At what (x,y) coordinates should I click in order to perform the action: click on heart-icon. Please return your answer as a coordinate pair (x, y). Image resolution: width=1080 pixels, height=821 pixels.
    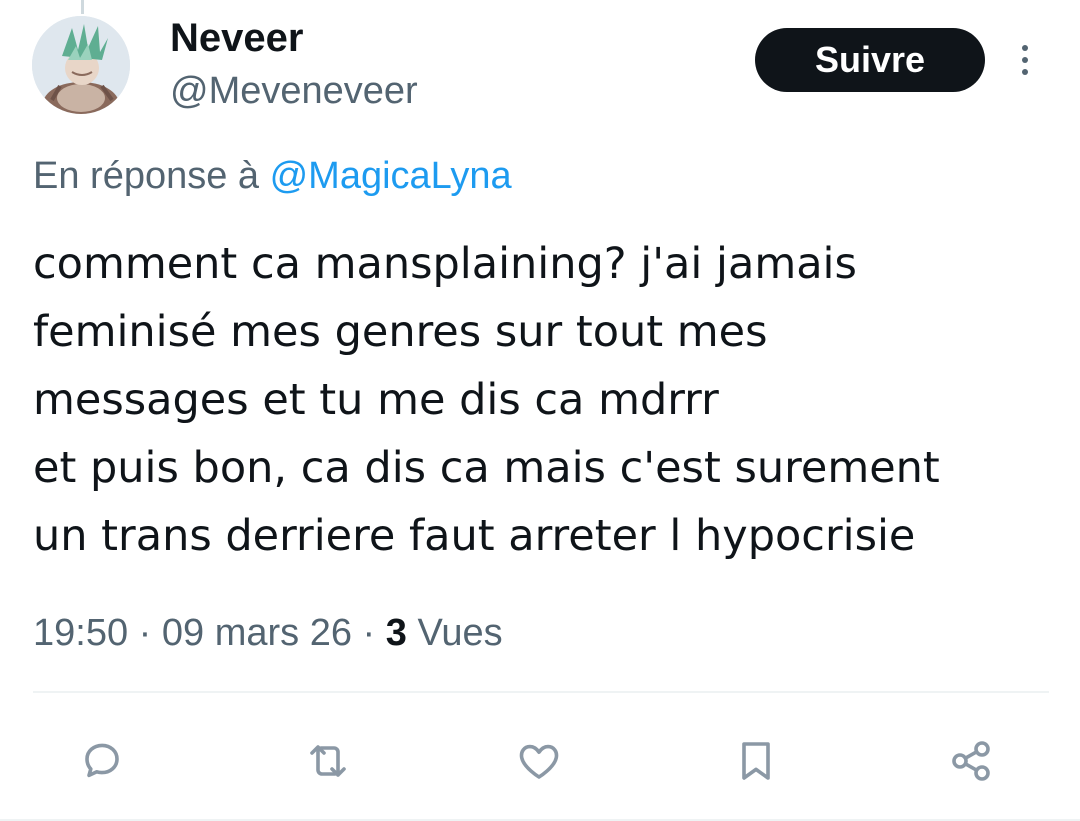
    Looking at the image, I should click on (539, 761).